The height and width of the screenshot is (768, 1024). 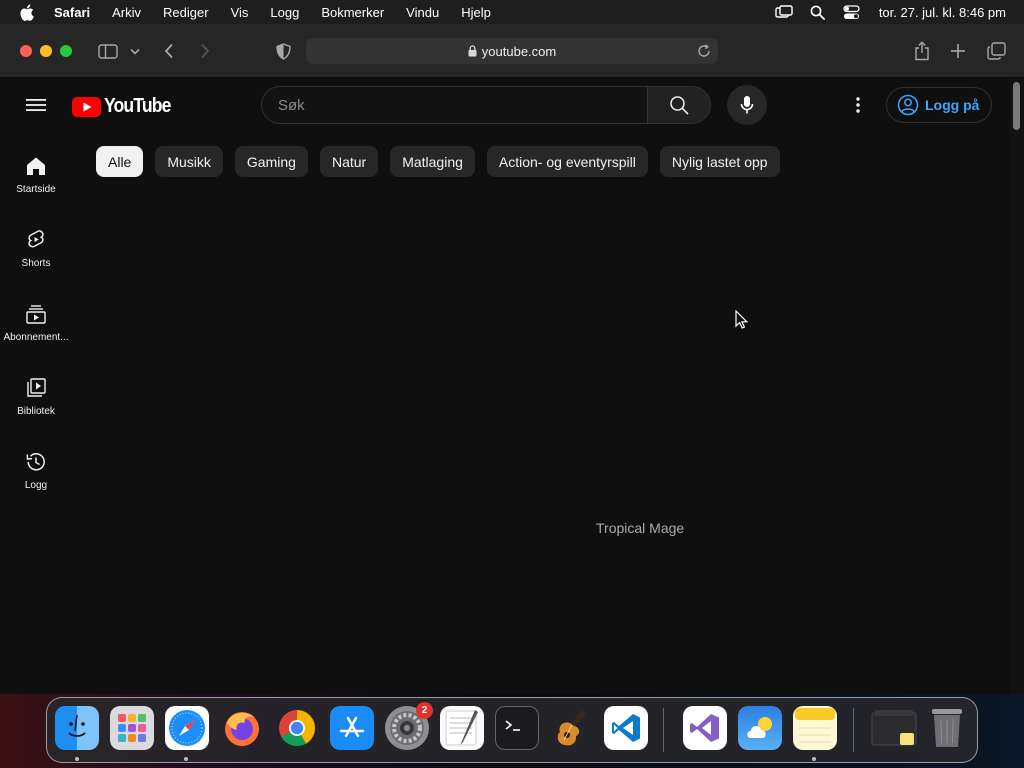 I want to click on address-bar: youtube.com, so click(x=512, y=51).